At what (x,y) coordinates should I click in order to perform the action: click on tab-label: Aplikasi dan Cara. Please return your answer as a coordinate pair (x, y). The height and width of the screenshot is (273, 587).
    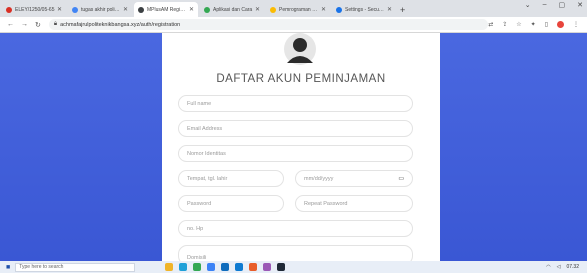
    Looking at the image, I should click on (233, 9).